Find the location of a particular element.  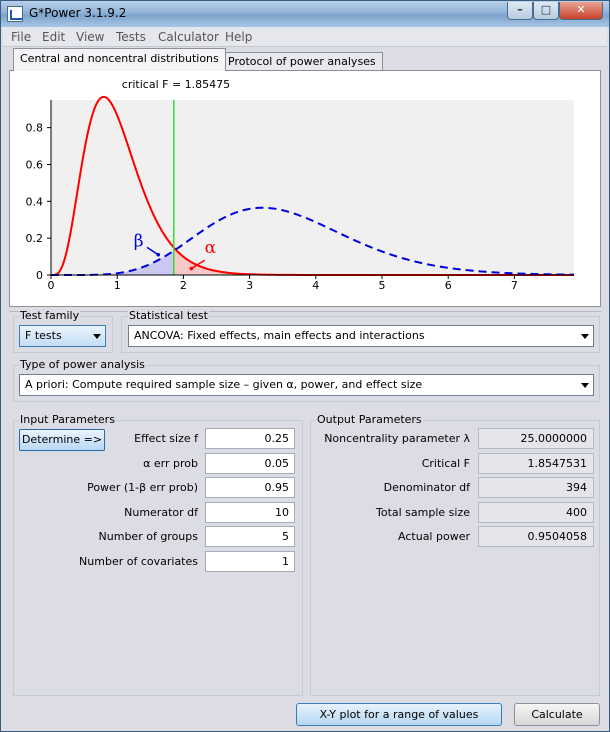

output-parameters-title: Output Parameters is located at coordinates (369, 419).